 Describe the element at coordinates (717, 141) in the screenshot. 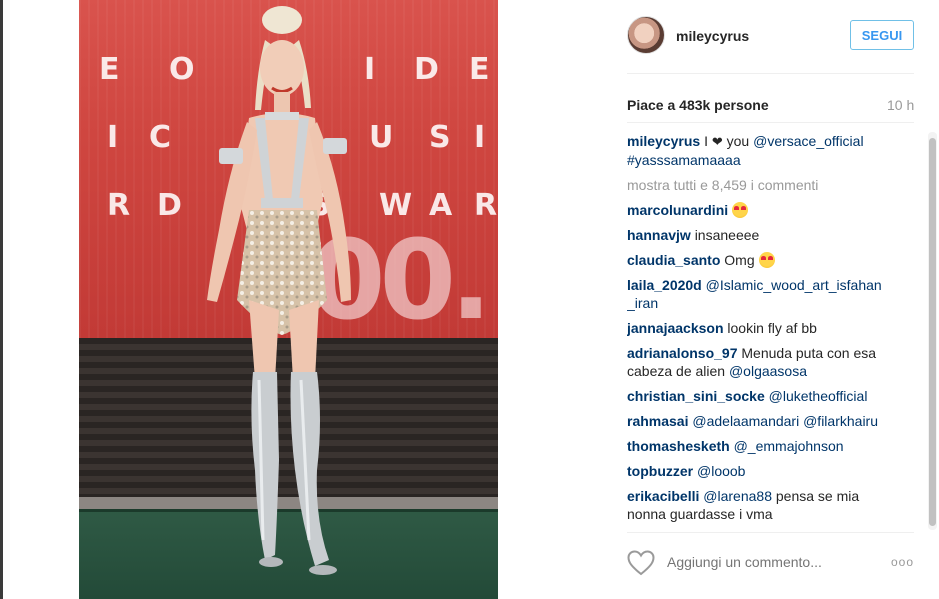

I see `heart-icon: ❤` at that location.